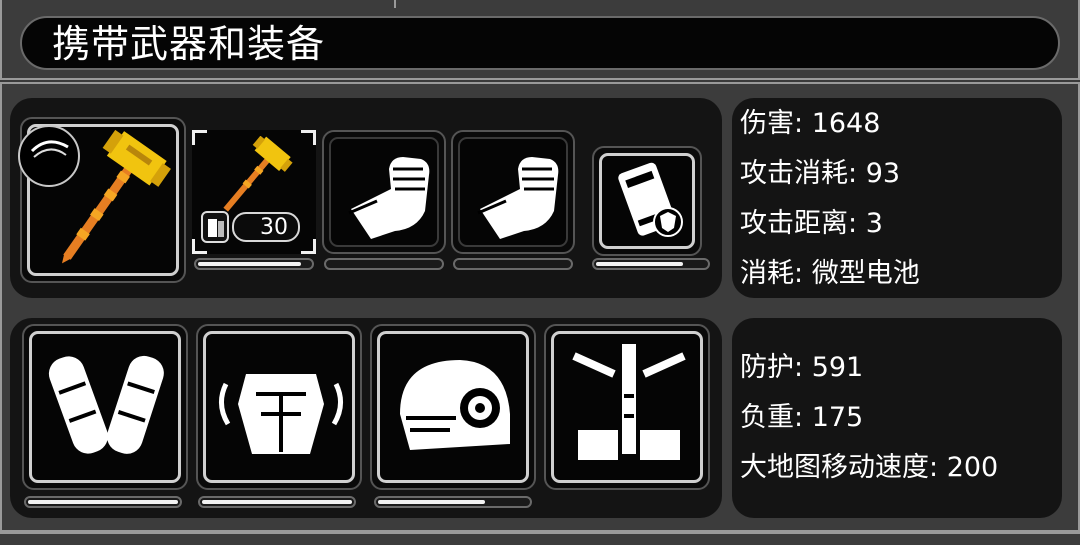 This screenshot has height=545, width=1080. Describe the element at coordinates (810, 124) in the screenshot. I see `stat-damage: 伤害: 1648` at that location.